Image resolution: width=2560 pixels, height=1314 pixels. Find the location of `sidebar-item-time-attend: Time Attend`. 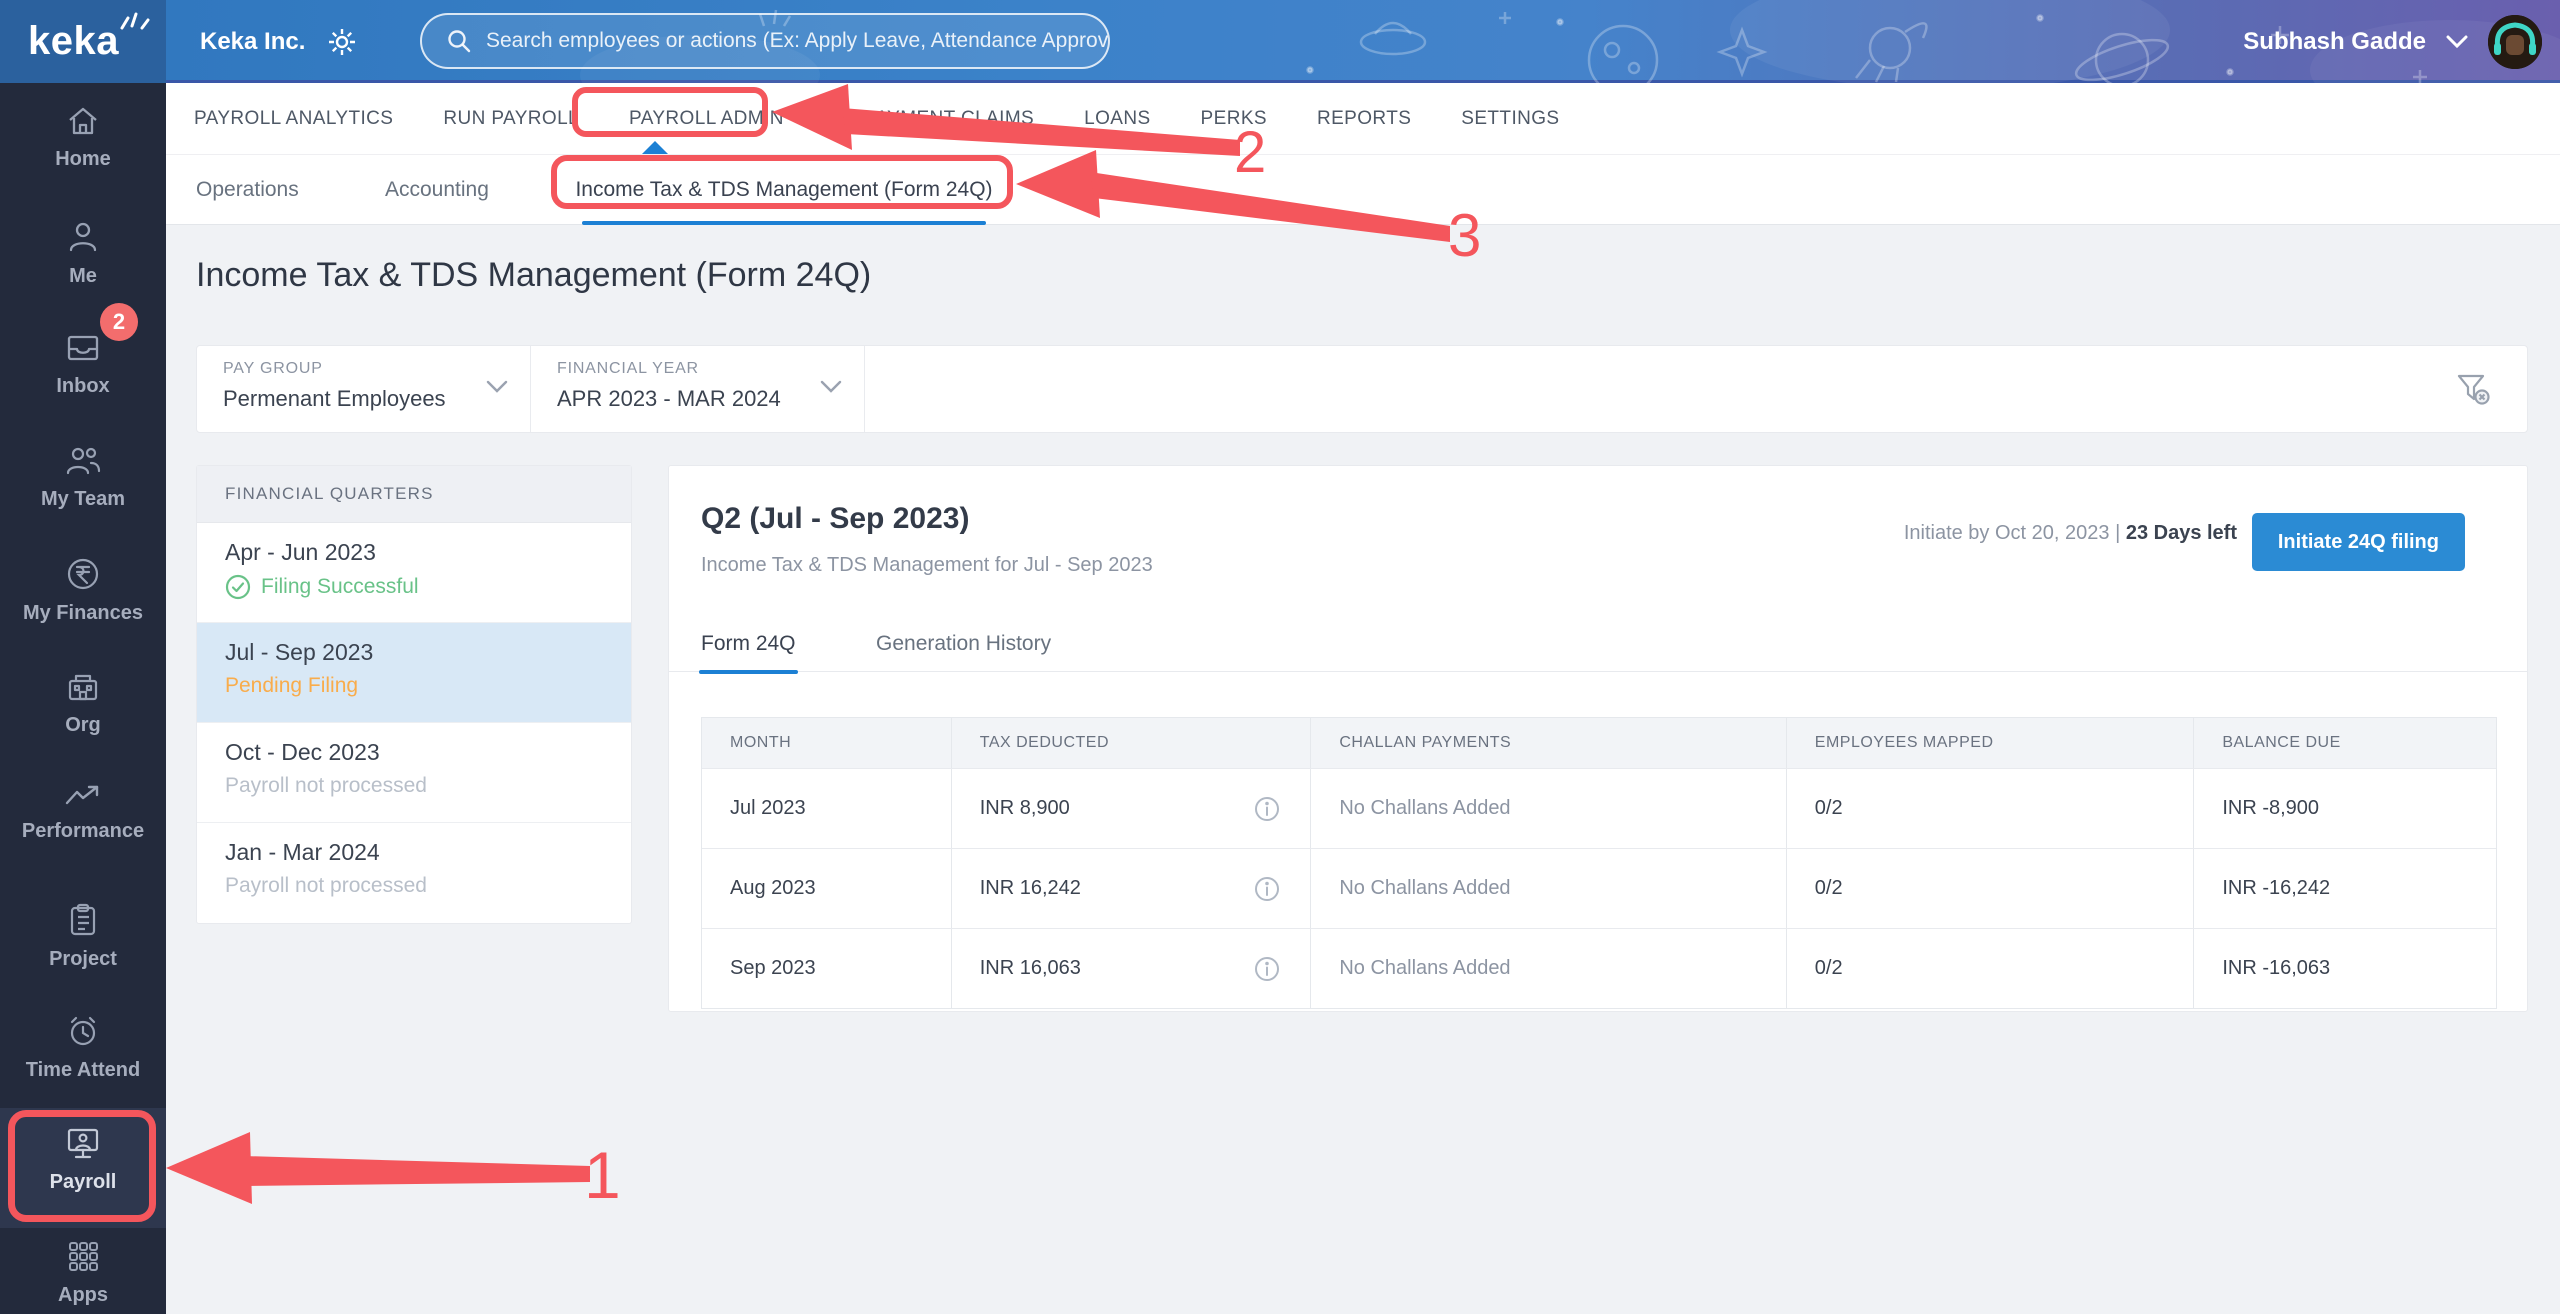

sidebar-item-time-attend: Time Attend is located at coordinates (83, 1048).